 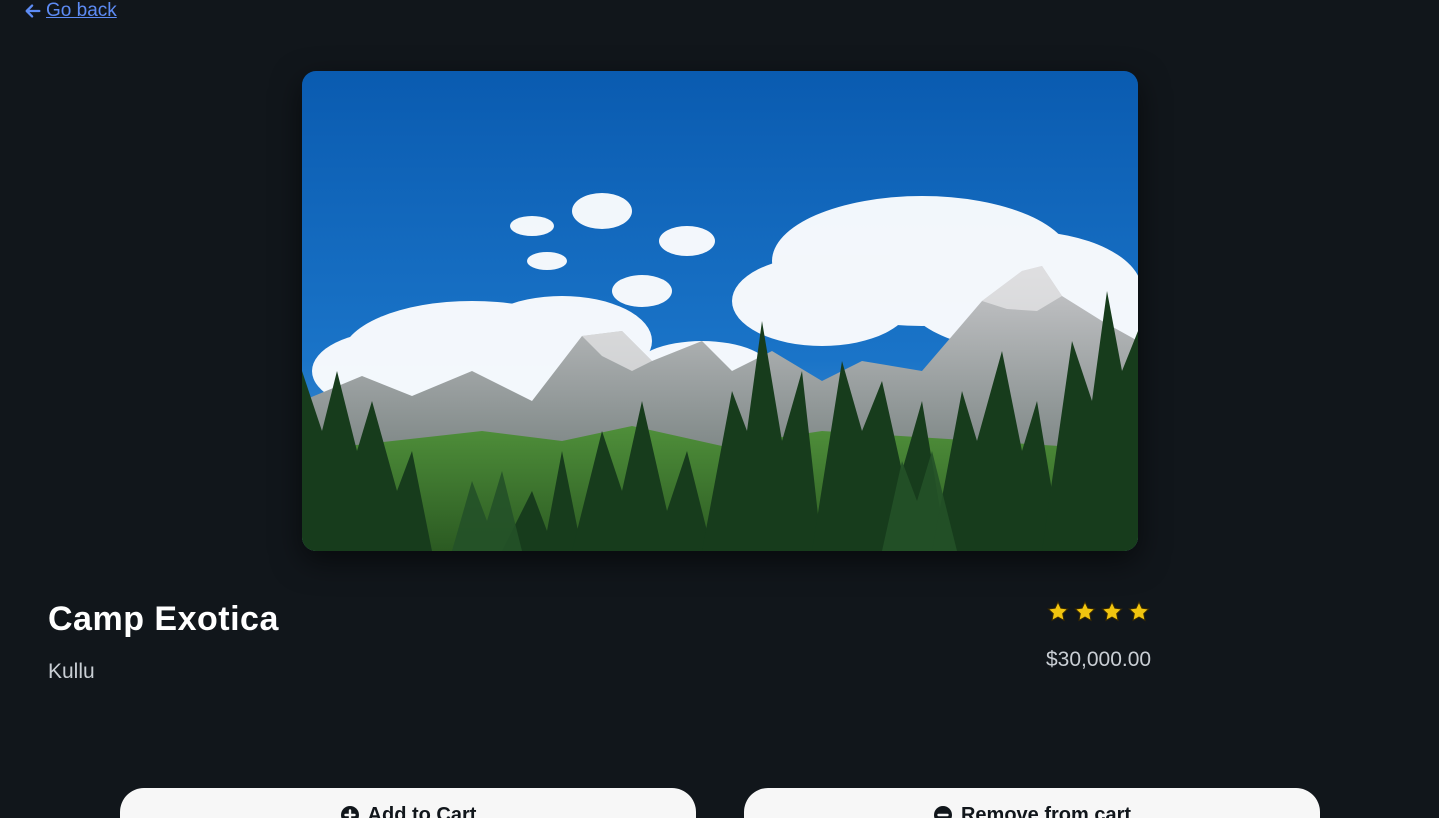 I want to click on go-back-link: Go back, so click(x=70, y=11).